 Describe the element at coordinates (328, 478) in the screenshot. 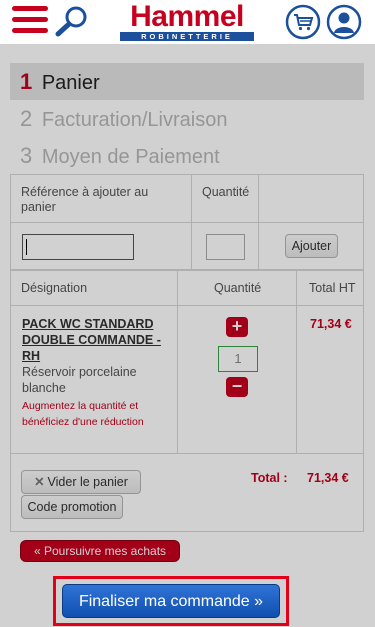

I see `cart-total: 71,34 €` at that location.